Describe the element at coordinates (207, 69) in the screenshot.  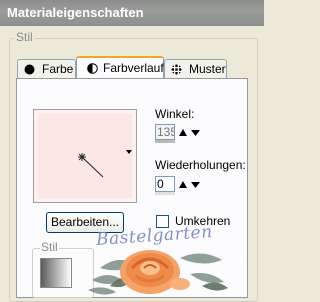
I see `tab-pattern-label: Muster` at that location.